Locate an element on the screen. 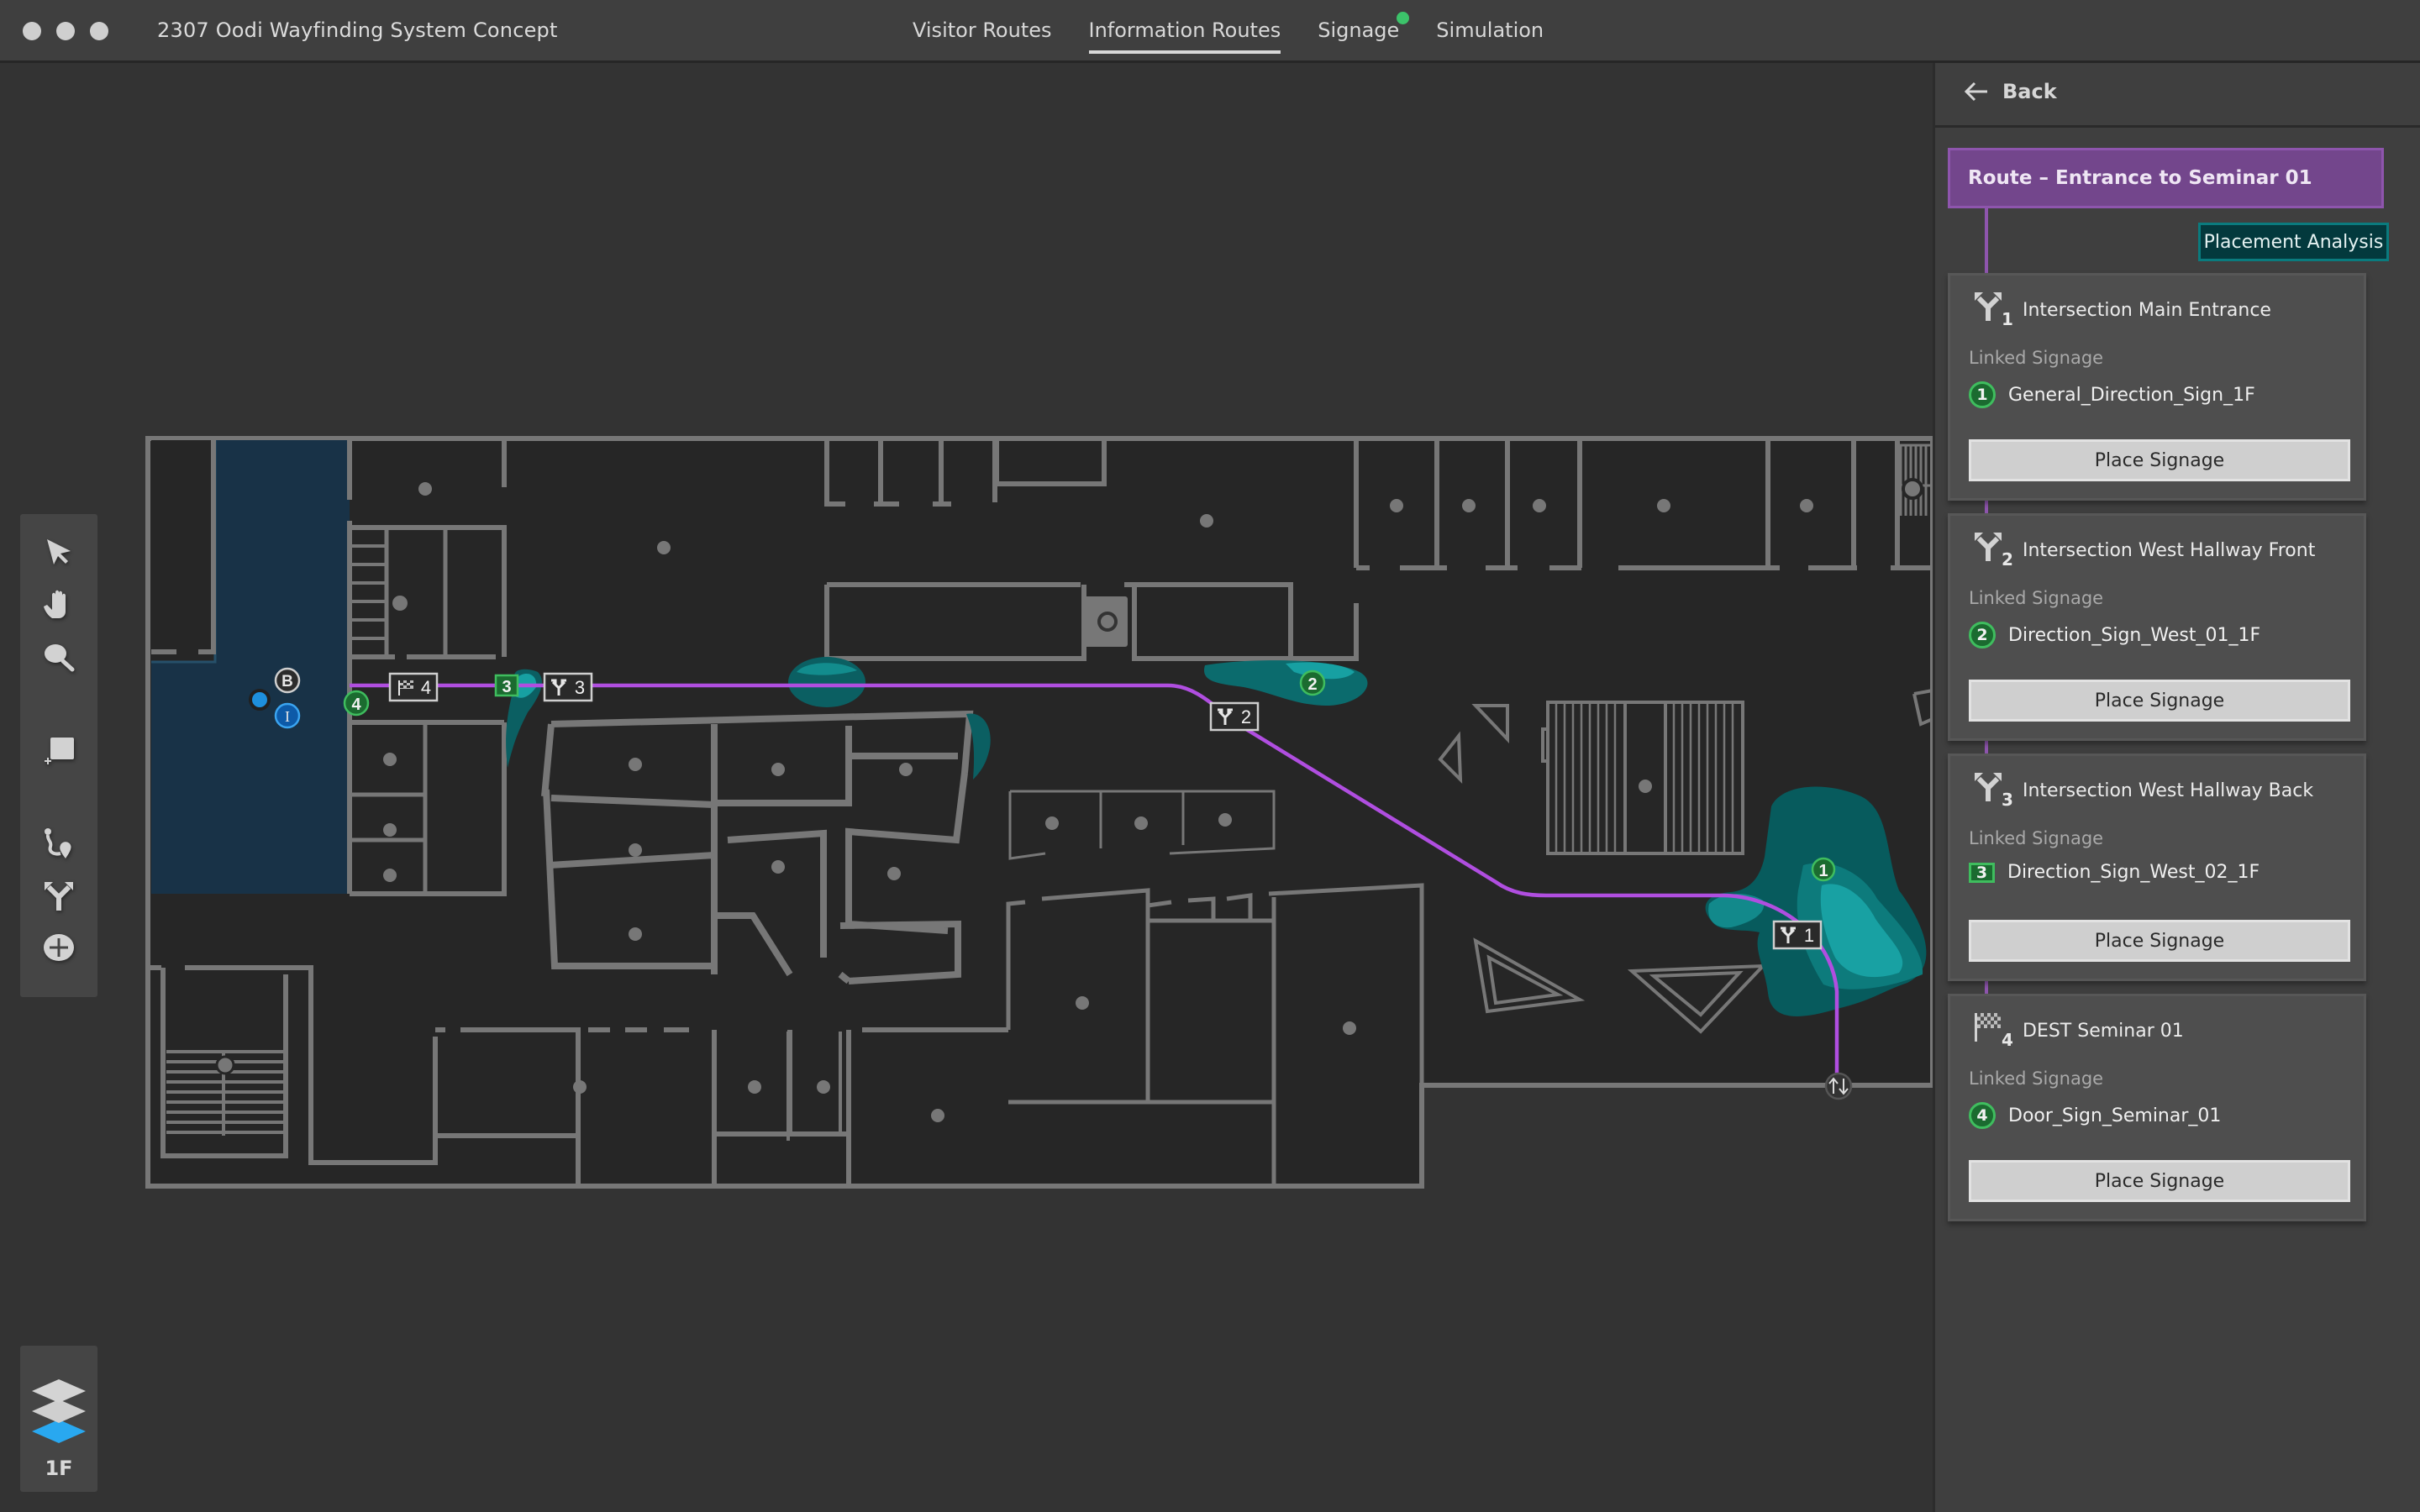 This screenshot has height=1512, width=2420. entrance-b-label: B is located at coordinates (287, 681).